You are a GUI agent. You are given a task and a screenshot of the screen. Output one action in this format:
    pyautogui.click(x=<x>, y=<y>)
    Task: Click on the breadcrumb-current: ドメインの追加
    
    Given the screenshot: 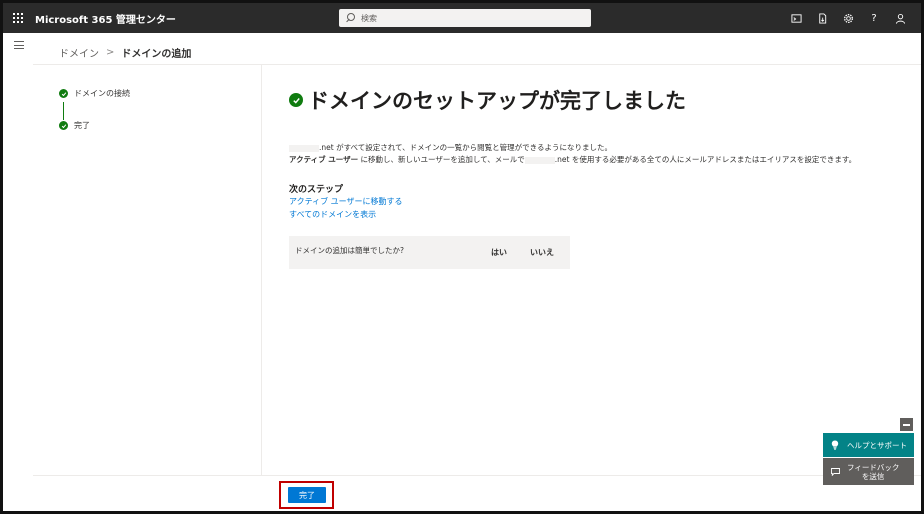 What is the action you would take?
    pyautogui.click(x=156, y=54)
    